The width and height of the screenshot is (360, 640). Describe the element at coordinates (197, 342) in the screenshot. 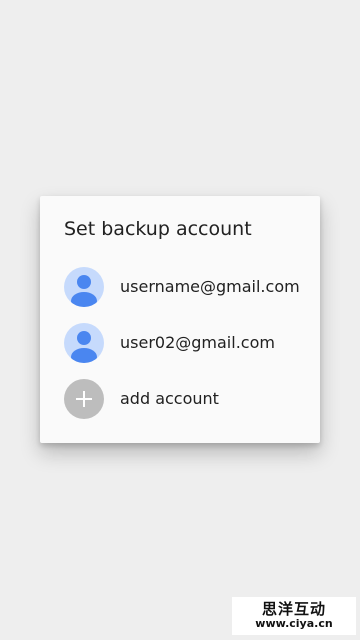

I see `account-email: user02@gmail.com` at that location.